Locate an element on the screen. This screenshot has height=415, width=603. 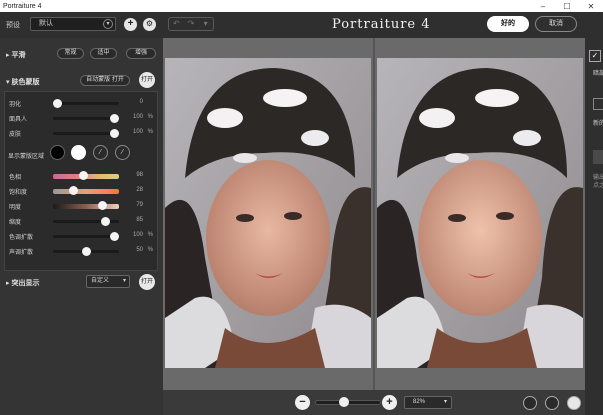
cancel-button: 取消 is located at coordinates (556, 24).